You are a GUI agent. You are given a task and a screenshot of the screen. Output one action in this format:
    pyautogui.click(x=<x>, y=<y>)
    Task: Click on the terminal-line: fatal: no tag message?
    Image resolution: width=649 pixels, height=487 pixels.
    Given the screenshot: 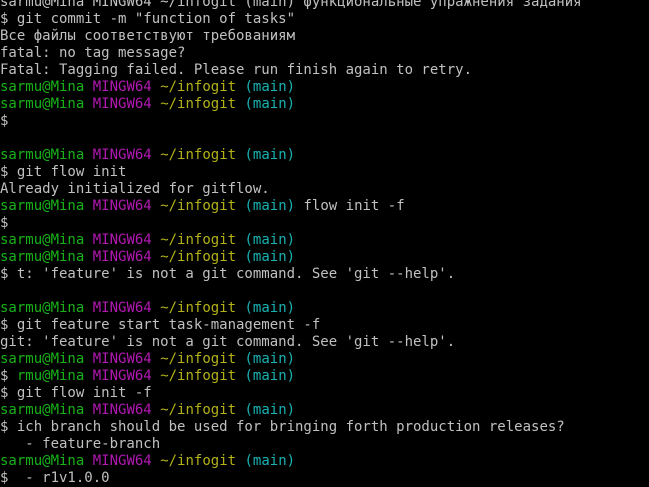 What is the action you would take?
    pyautogui.click(x=324, y=53)
    